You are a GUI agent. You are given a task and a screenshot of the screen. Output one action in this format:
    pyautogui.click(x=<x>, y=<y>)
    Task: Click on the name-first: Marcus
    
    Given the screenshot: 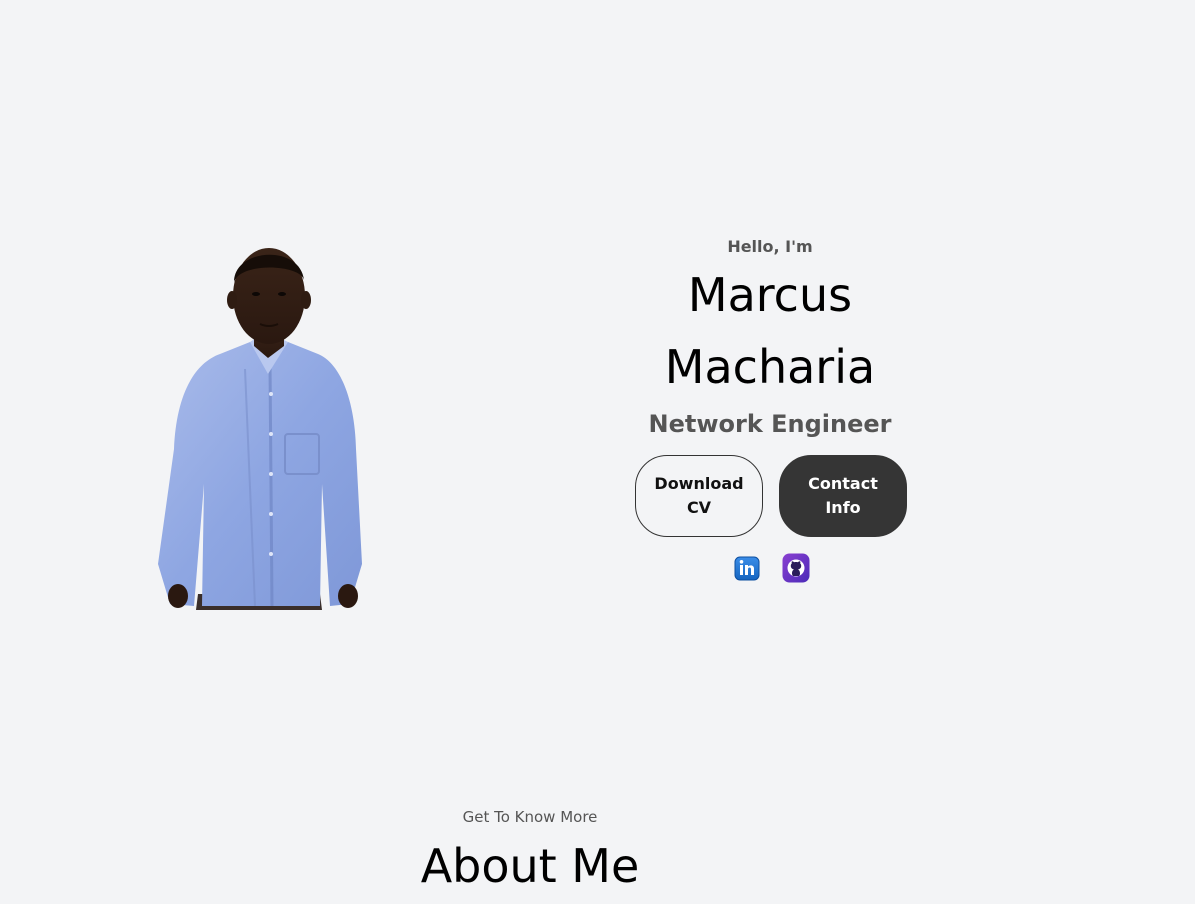 What is the action you would take?
    pyautogui.click(x=770, y=295)
    